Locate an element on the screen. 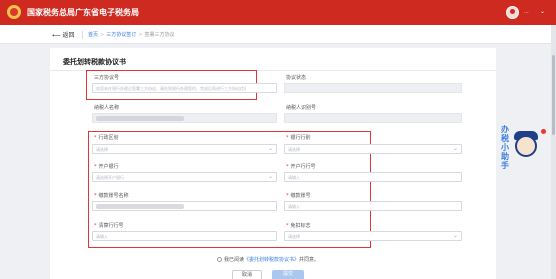 The width and height of the screenshot is (556, 279). back-button: ⟵ 返回 is located at coordinates (63, 34).